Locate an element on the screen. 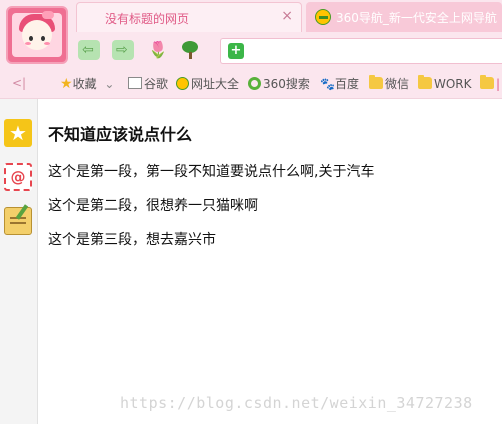 This screenshot has height=424, width=502. paragraph-1: 这个是第一段，第一段不知道要说点什么啊,关于汽车 is located at coordinates (211, 172).